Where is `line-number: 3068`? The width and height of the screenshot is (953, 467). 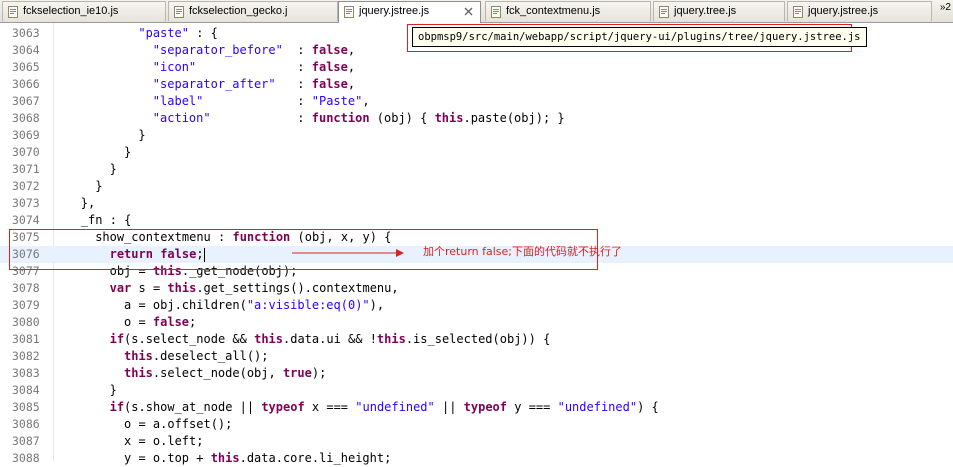 line-number: 3068 is located at coordinates (26, 118).